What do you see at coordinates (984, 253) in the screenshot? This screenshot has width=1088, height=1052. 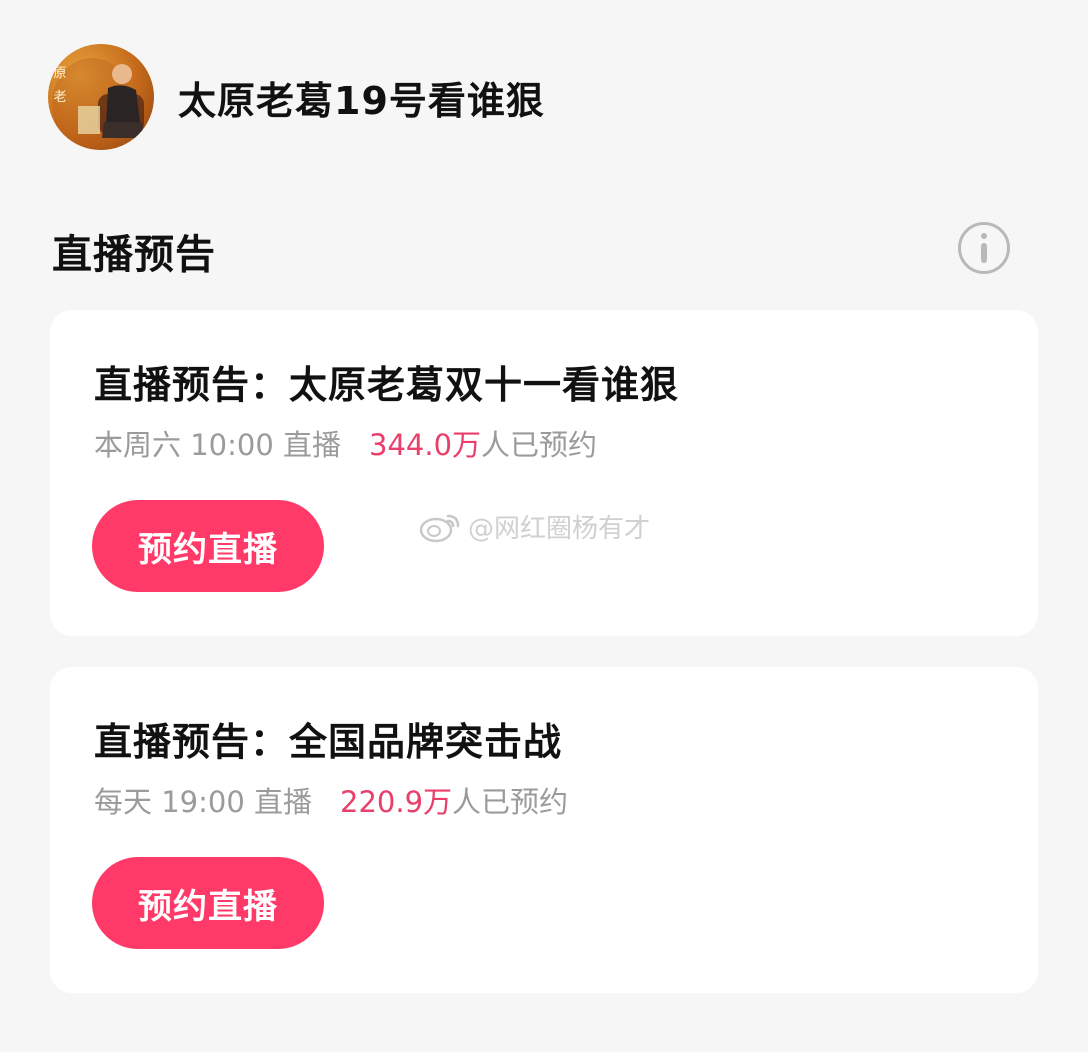 I see `info-icon-bar` at bounding box center [984, 253].